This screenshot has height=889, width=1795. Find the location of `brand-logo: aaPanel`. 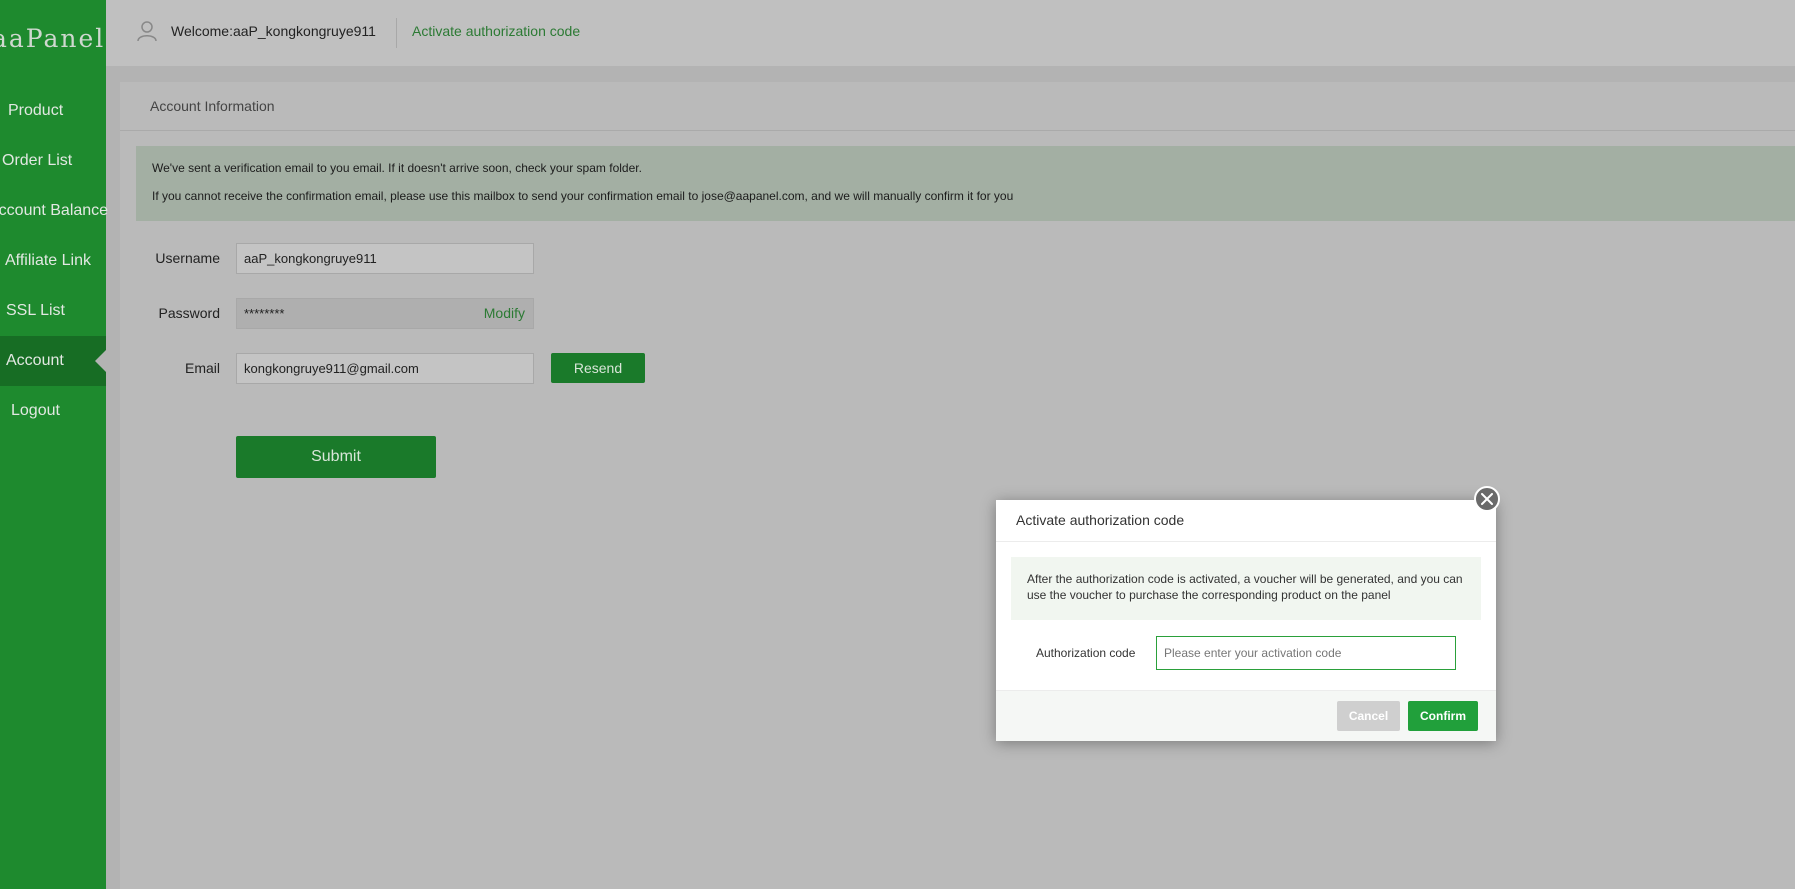

brand-logo: aaPanel is located at coordinates (53, 38).